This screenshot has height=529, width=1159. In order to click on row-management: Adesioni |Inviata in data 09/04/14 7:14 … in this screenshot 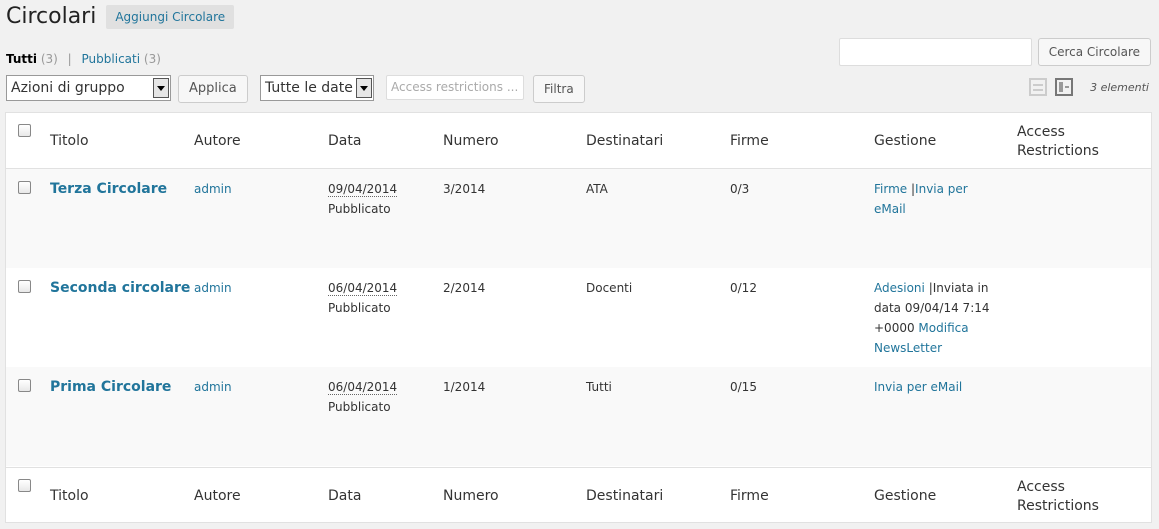, I will do `click(936, 318)`.